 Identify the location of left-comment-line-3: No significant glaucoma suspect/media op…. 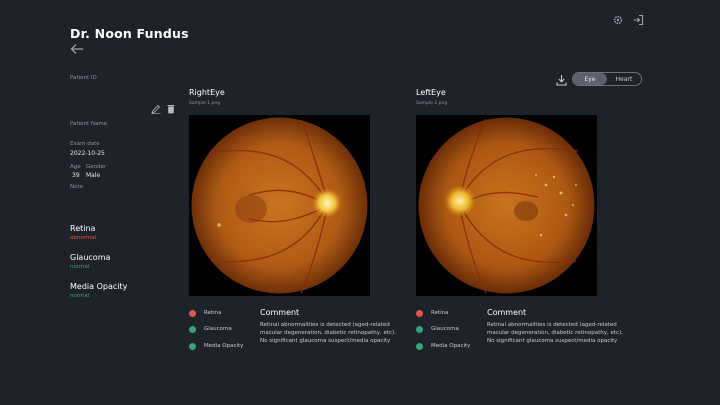
(552, 341).